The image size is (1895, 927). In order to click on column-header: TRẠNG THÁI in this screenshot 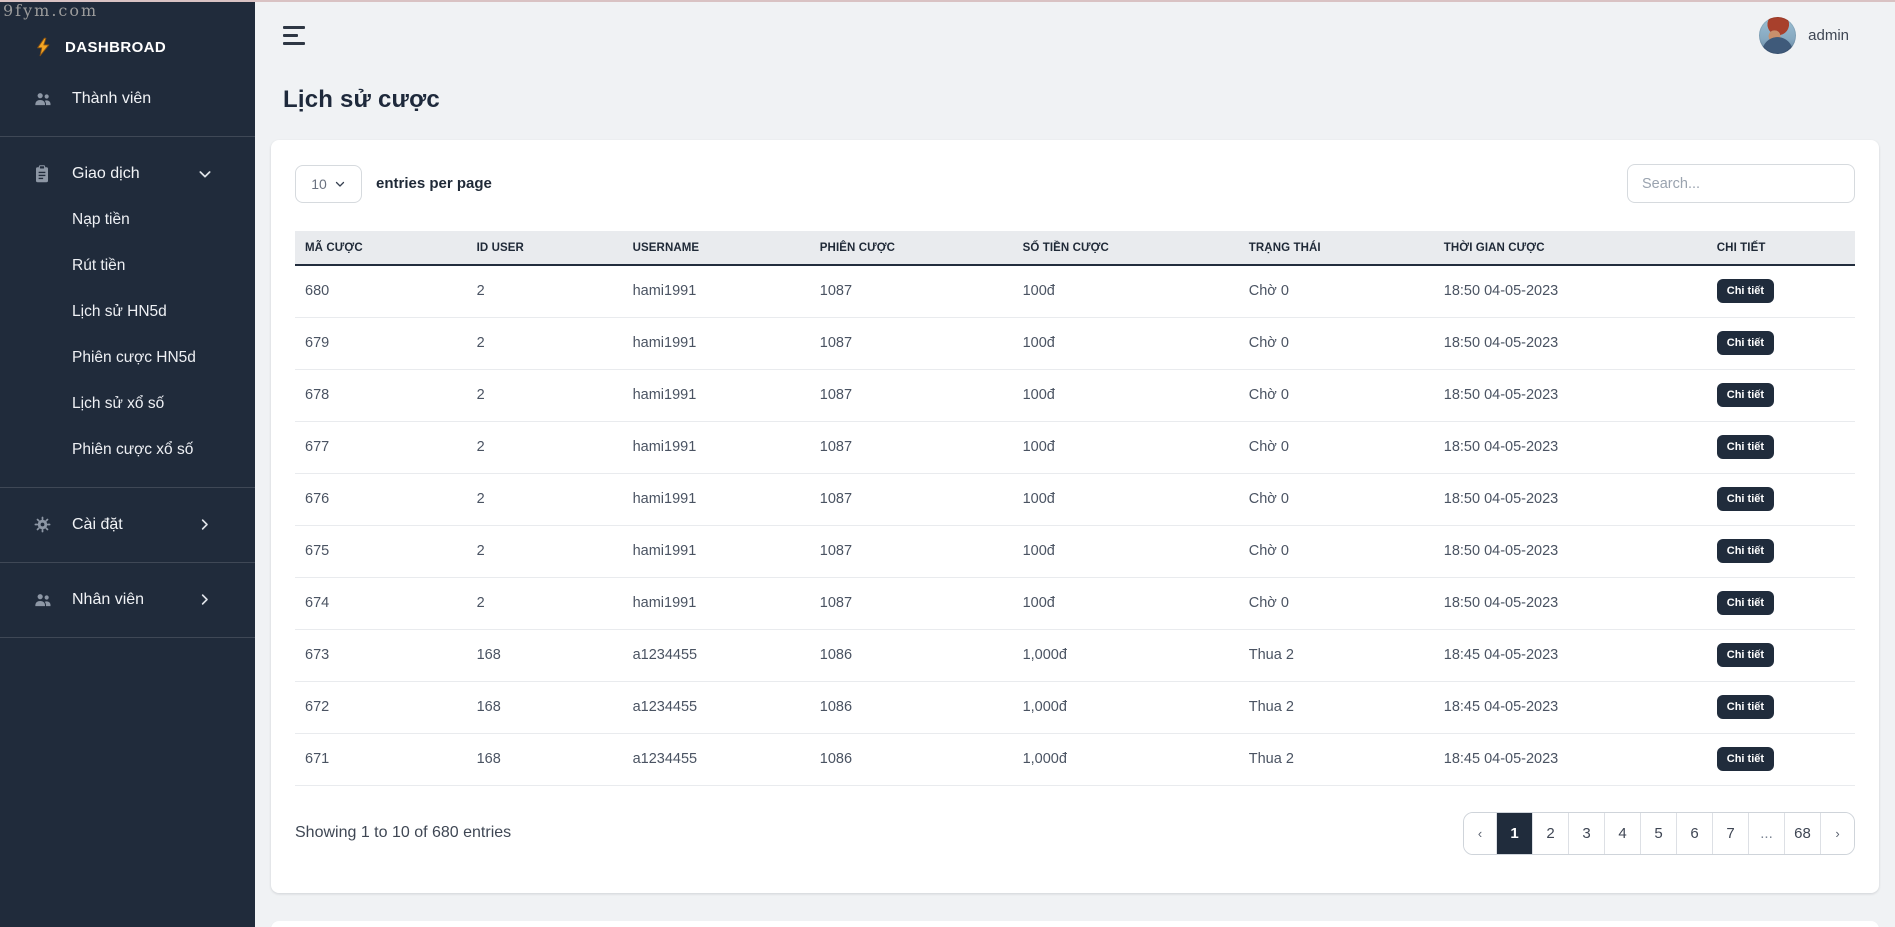, I will do `click(1336, 248)`.